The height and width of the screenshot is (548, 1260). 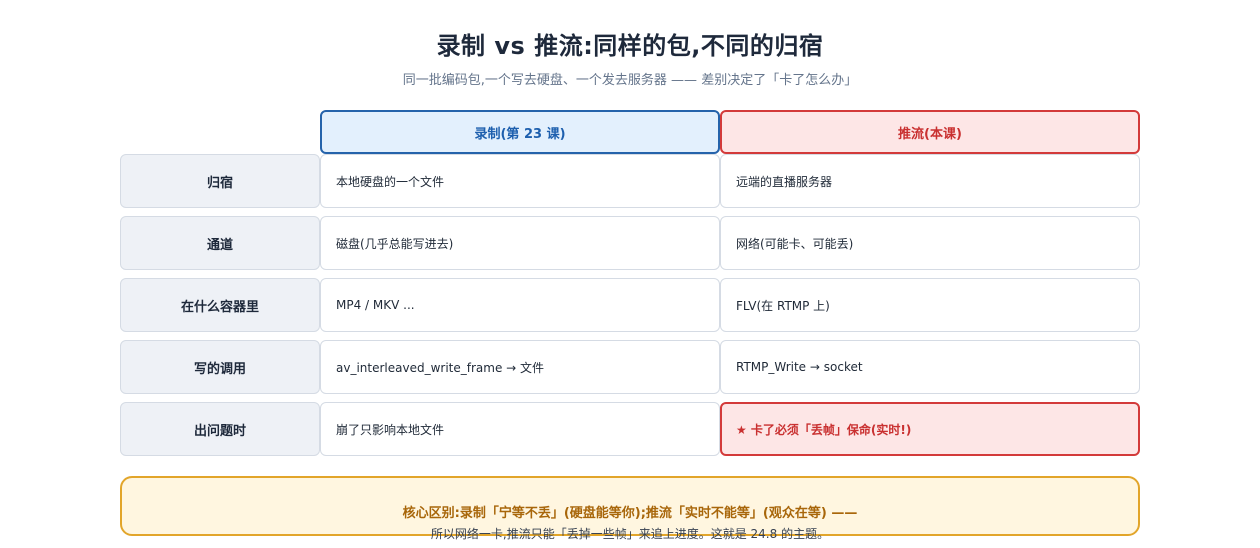 What do you see at coordinates (930, 181) in the screenshot?
I see `cell-push-destination: 远端的直播服务器` at bounding box center [930, 181].